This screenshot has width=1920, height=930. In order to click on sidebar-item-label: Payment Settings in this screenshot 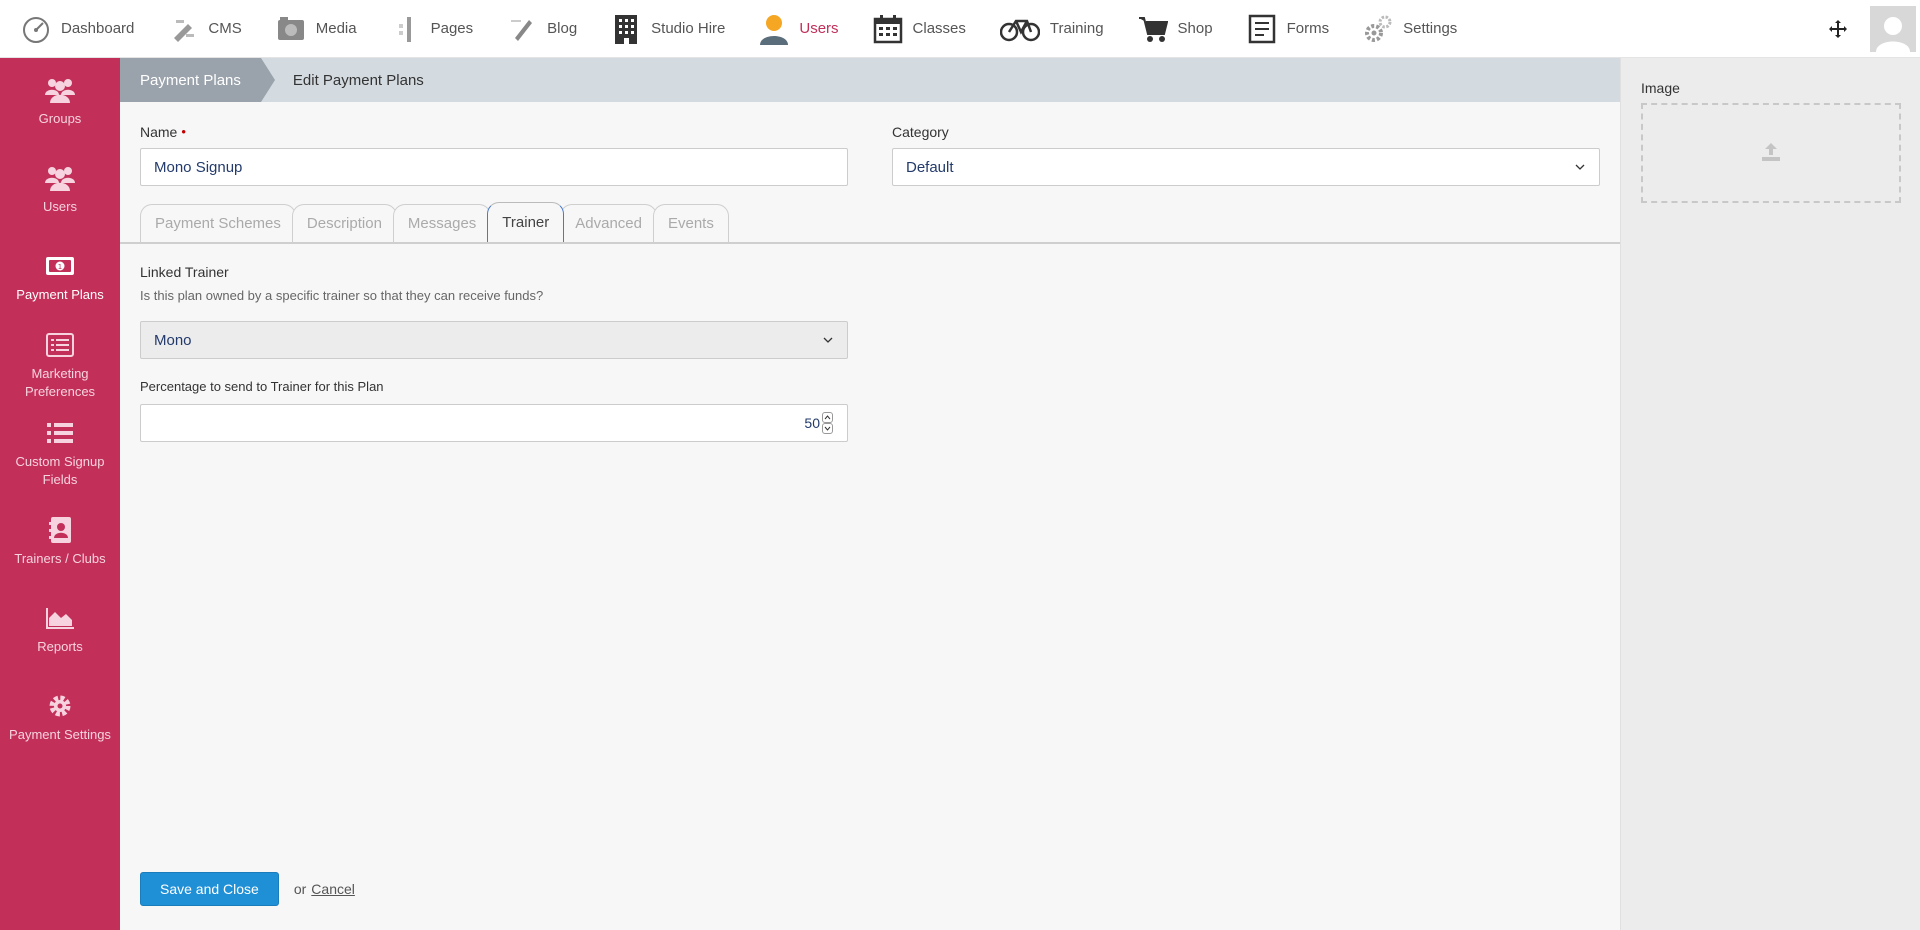, I will do `click(60, 734)`.